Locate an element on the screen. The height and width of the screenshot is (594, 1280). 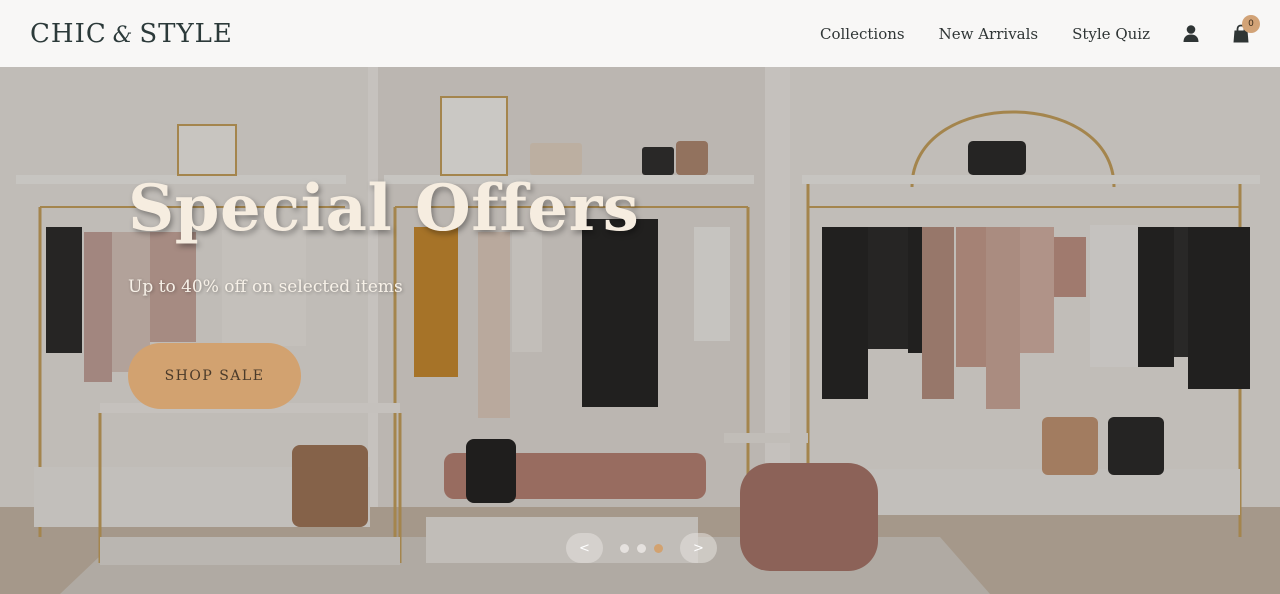
carousel-controls: < > is located at coordinates (641, 548).